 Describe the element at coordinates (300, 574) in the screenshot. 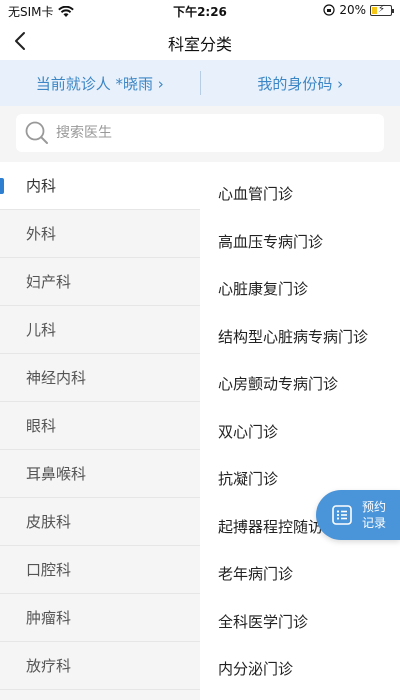

I see `clinic-item: 老年病门诊` at that location.